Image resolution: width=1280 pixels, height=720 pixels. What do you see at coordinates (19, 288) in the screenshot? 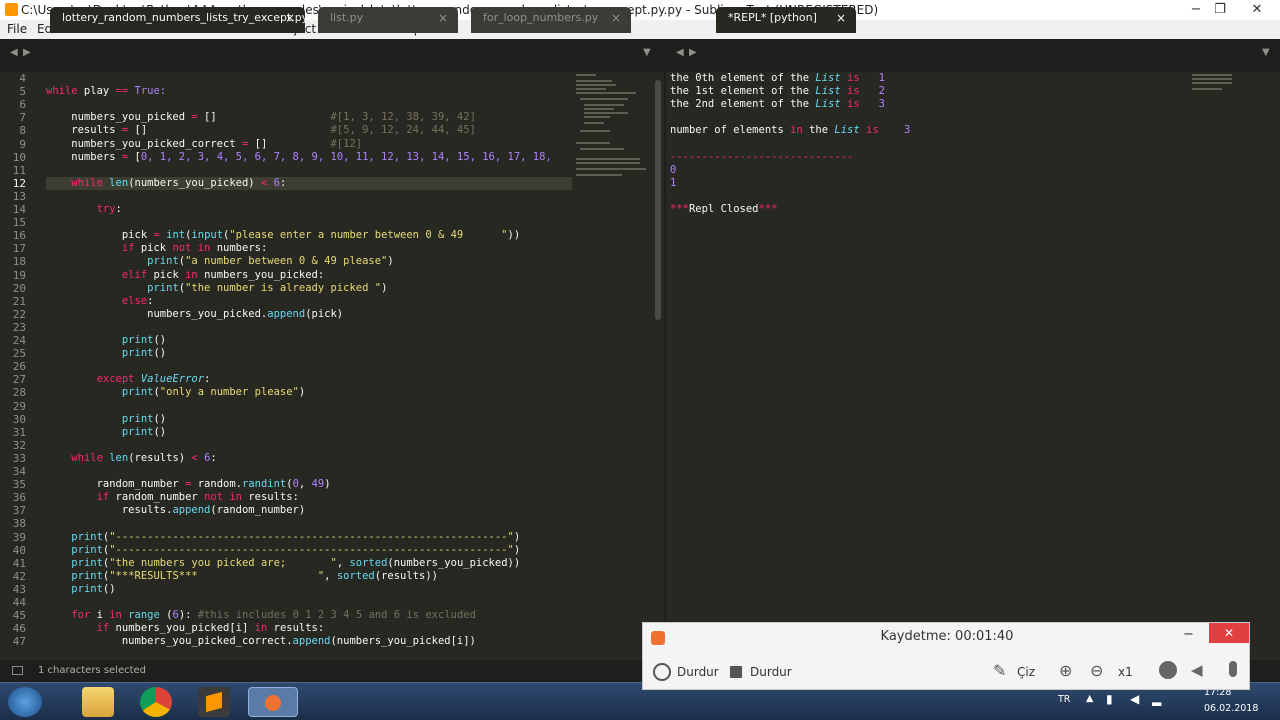
I see `line-number: 20` at bounding box center [19, 288].